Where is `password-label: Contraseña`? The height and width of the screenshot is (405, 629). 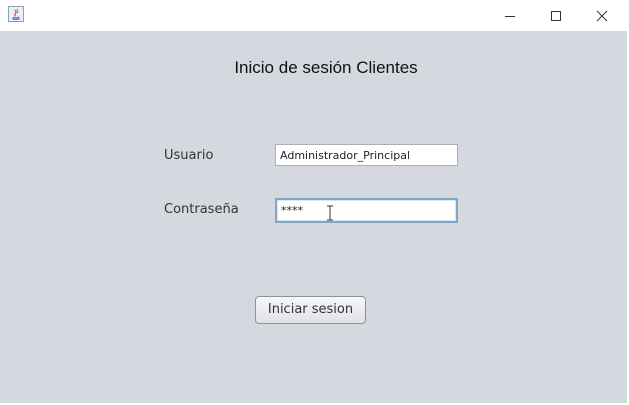
password-label: Contraseña is located at coordinates (201, 209).